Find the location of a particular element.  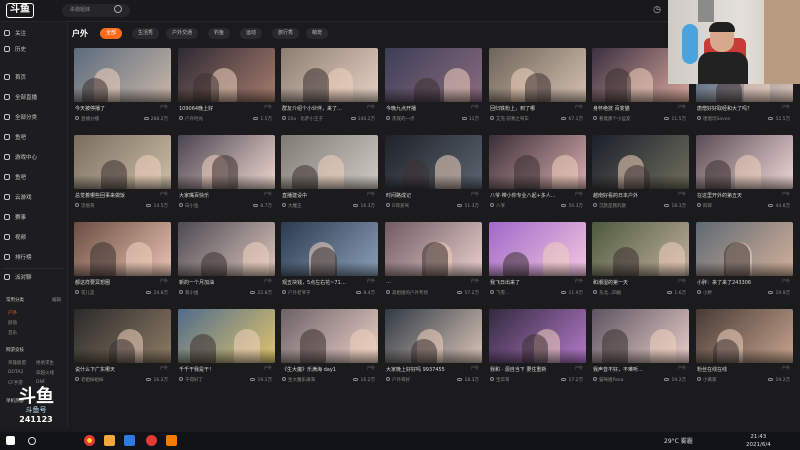

sub-lol: 英雄联盟 is located at coordinates (17, 363).